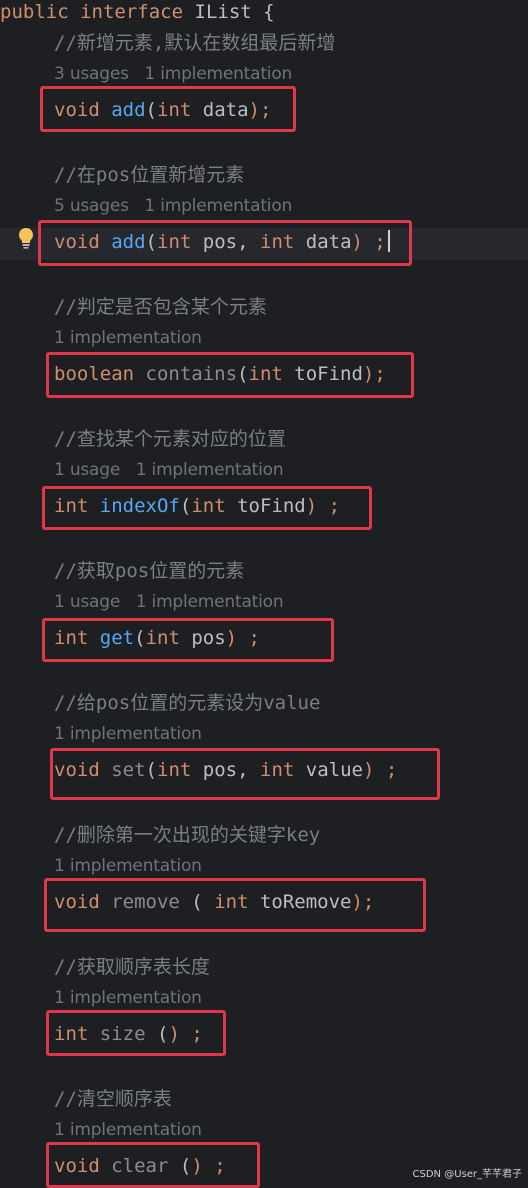 The width and height of the screenshot is (528, 1188). I want to click on interface-declaration: public interface IList {, so click(264, 12).